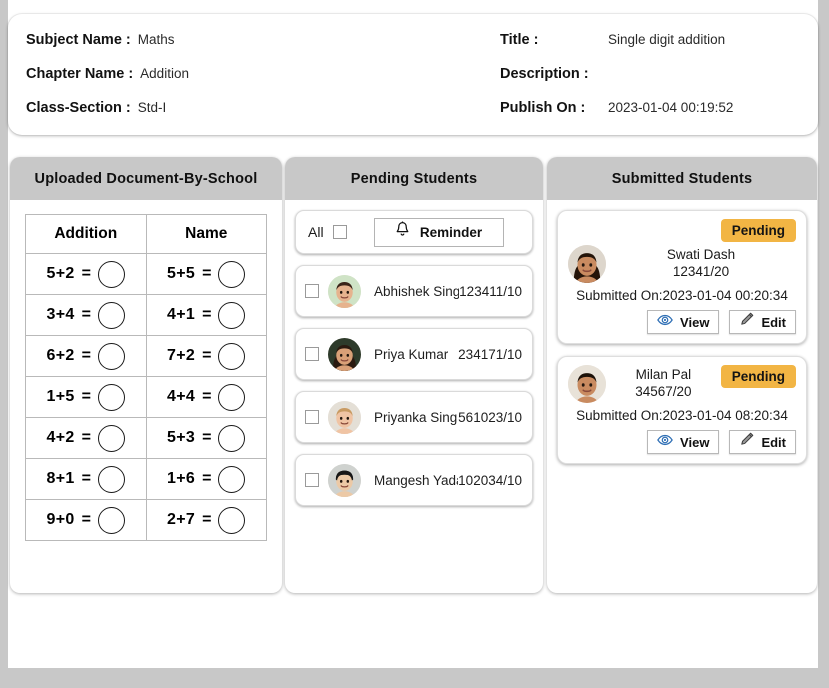 This screenshot has height=688, width=829. I want to click on student-roll-number: 561023/10, so click(490, 417).